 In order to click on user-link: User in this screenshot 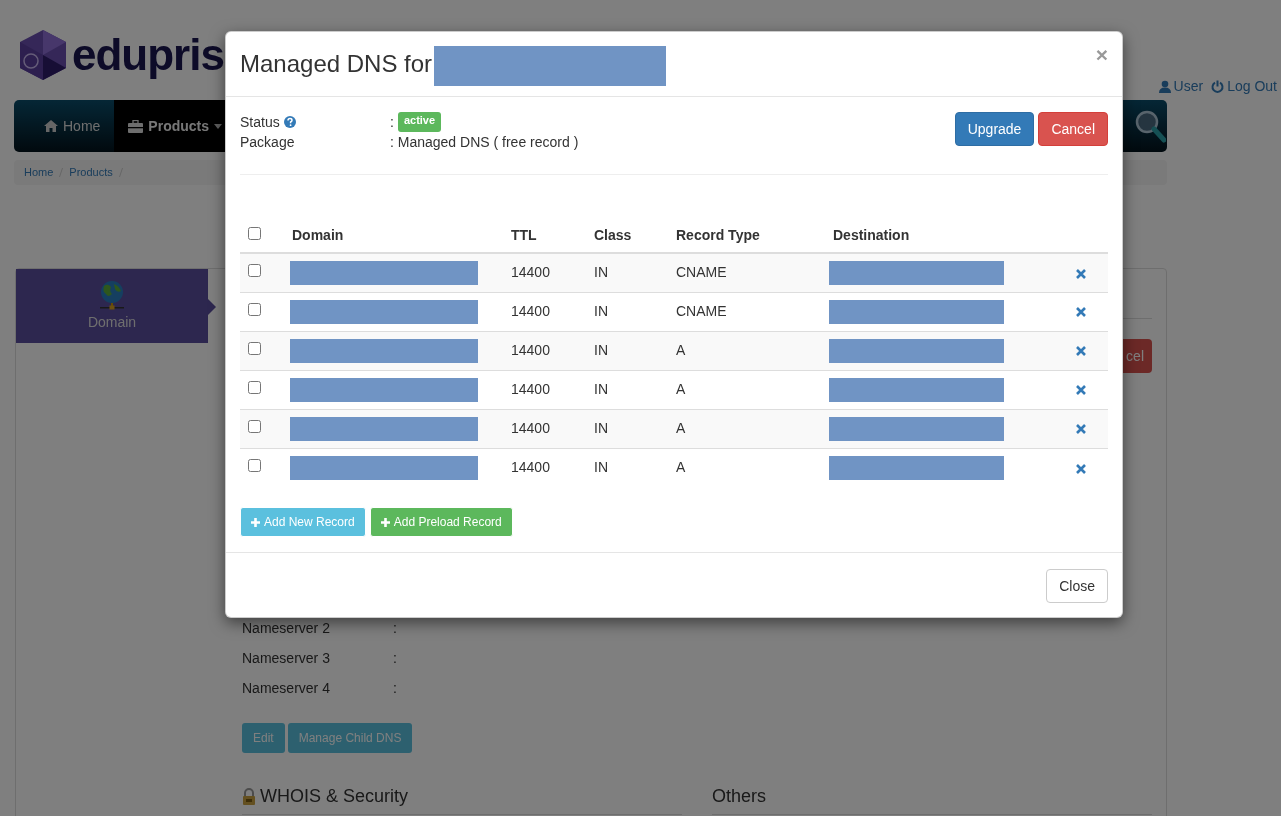, I will do `click(1181, 86)`.